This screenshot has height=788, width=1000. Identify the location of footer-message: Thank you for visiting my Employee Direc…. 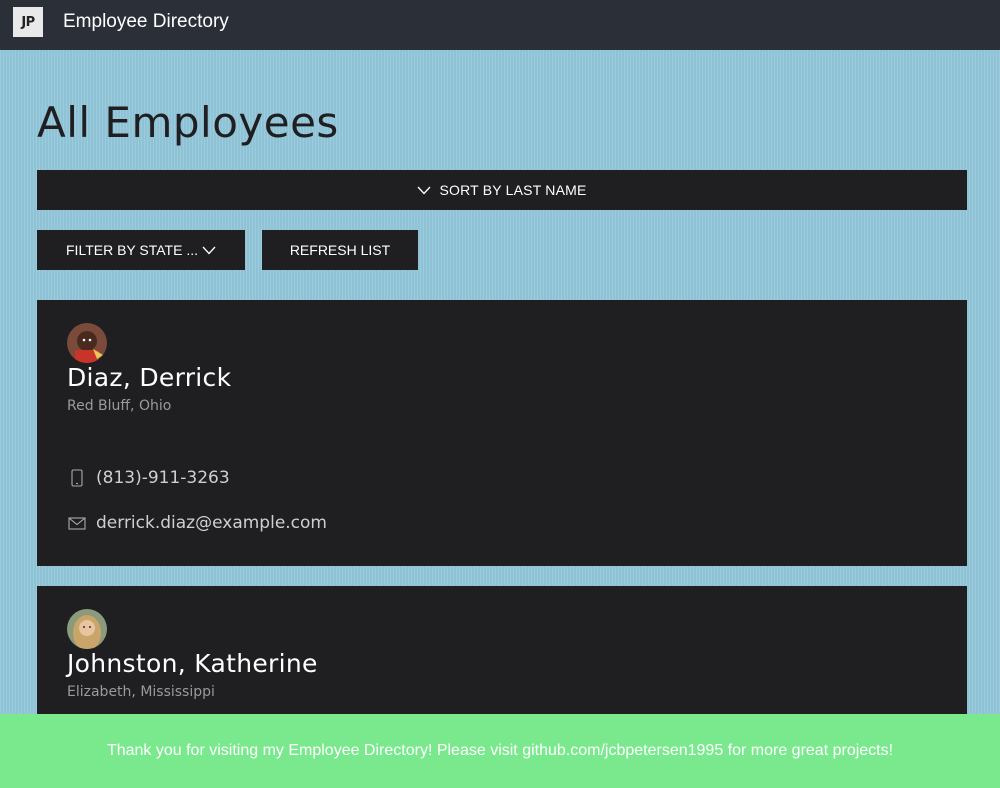
(500, 750).